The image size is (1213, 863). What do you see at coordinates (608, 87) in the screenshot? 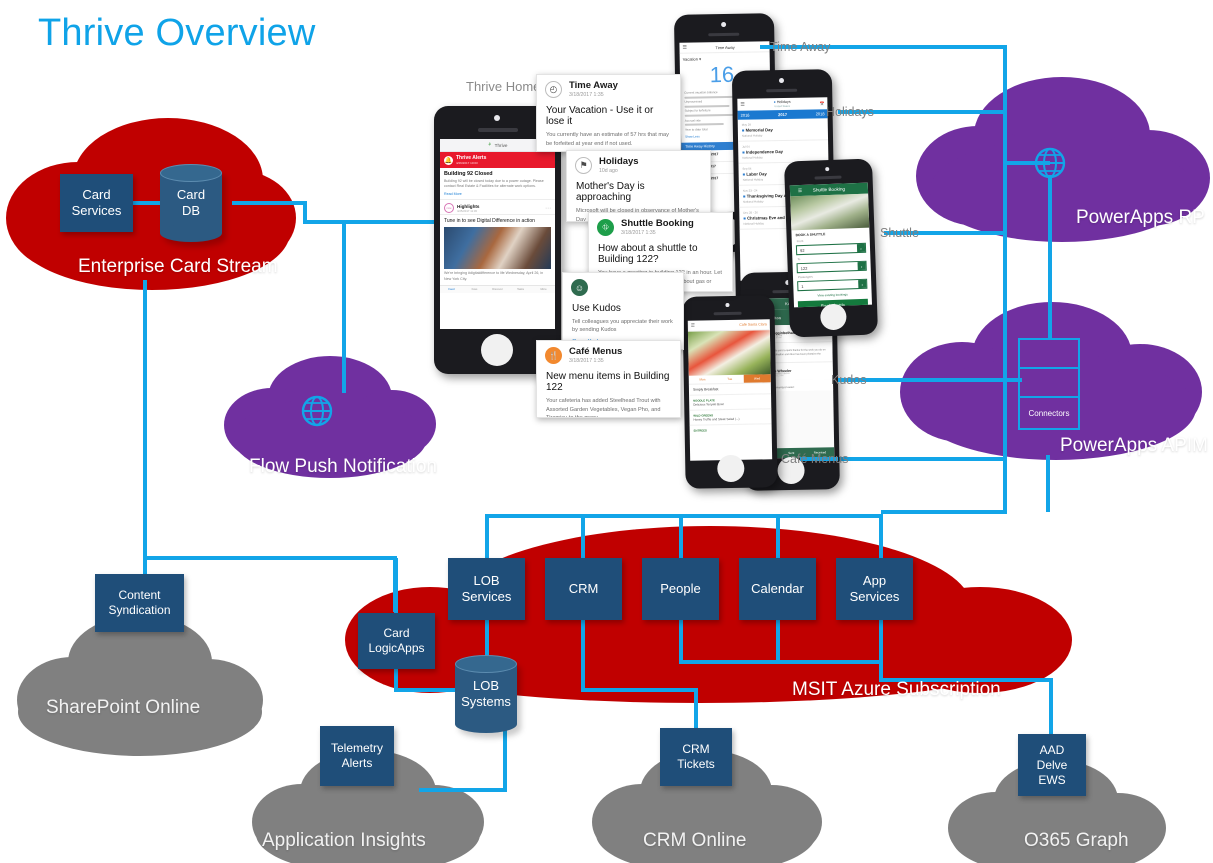
I see `card-header: ◴ Time Away 3/18/2017 1:35` at bounding box center [608, 87].